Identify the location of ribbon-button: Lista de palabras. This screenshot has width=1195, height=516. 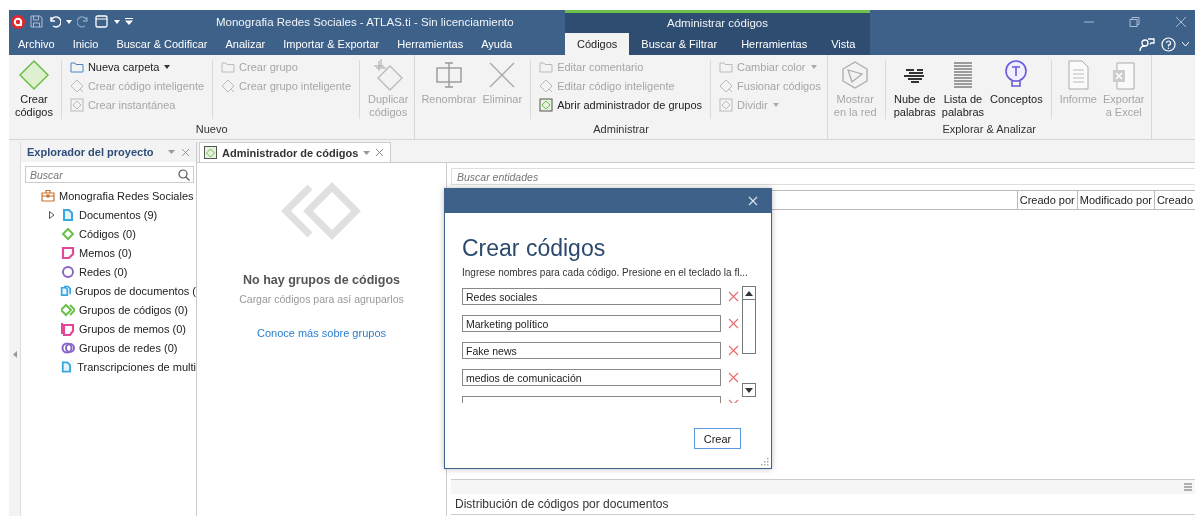
(963, 88).